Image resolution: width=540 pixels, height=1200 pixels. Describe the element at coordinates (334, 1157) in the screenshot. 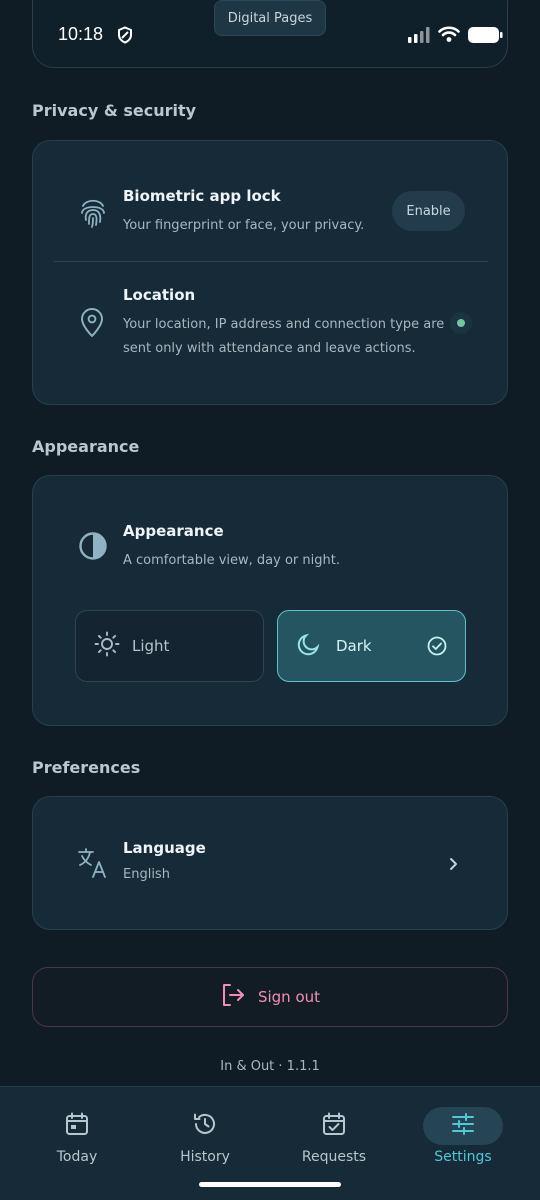

I see `nav-requests-label: Requests` at that location.